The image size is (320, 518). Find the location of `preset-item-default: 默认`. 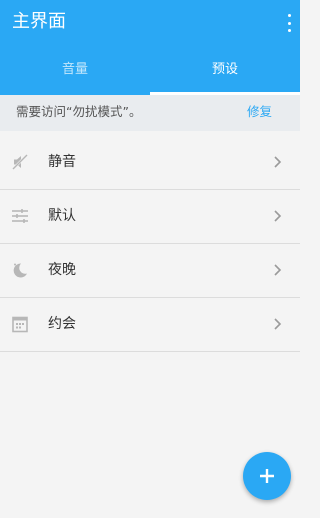

preset-item-default: 默认 is located at coordinates (150, 217).